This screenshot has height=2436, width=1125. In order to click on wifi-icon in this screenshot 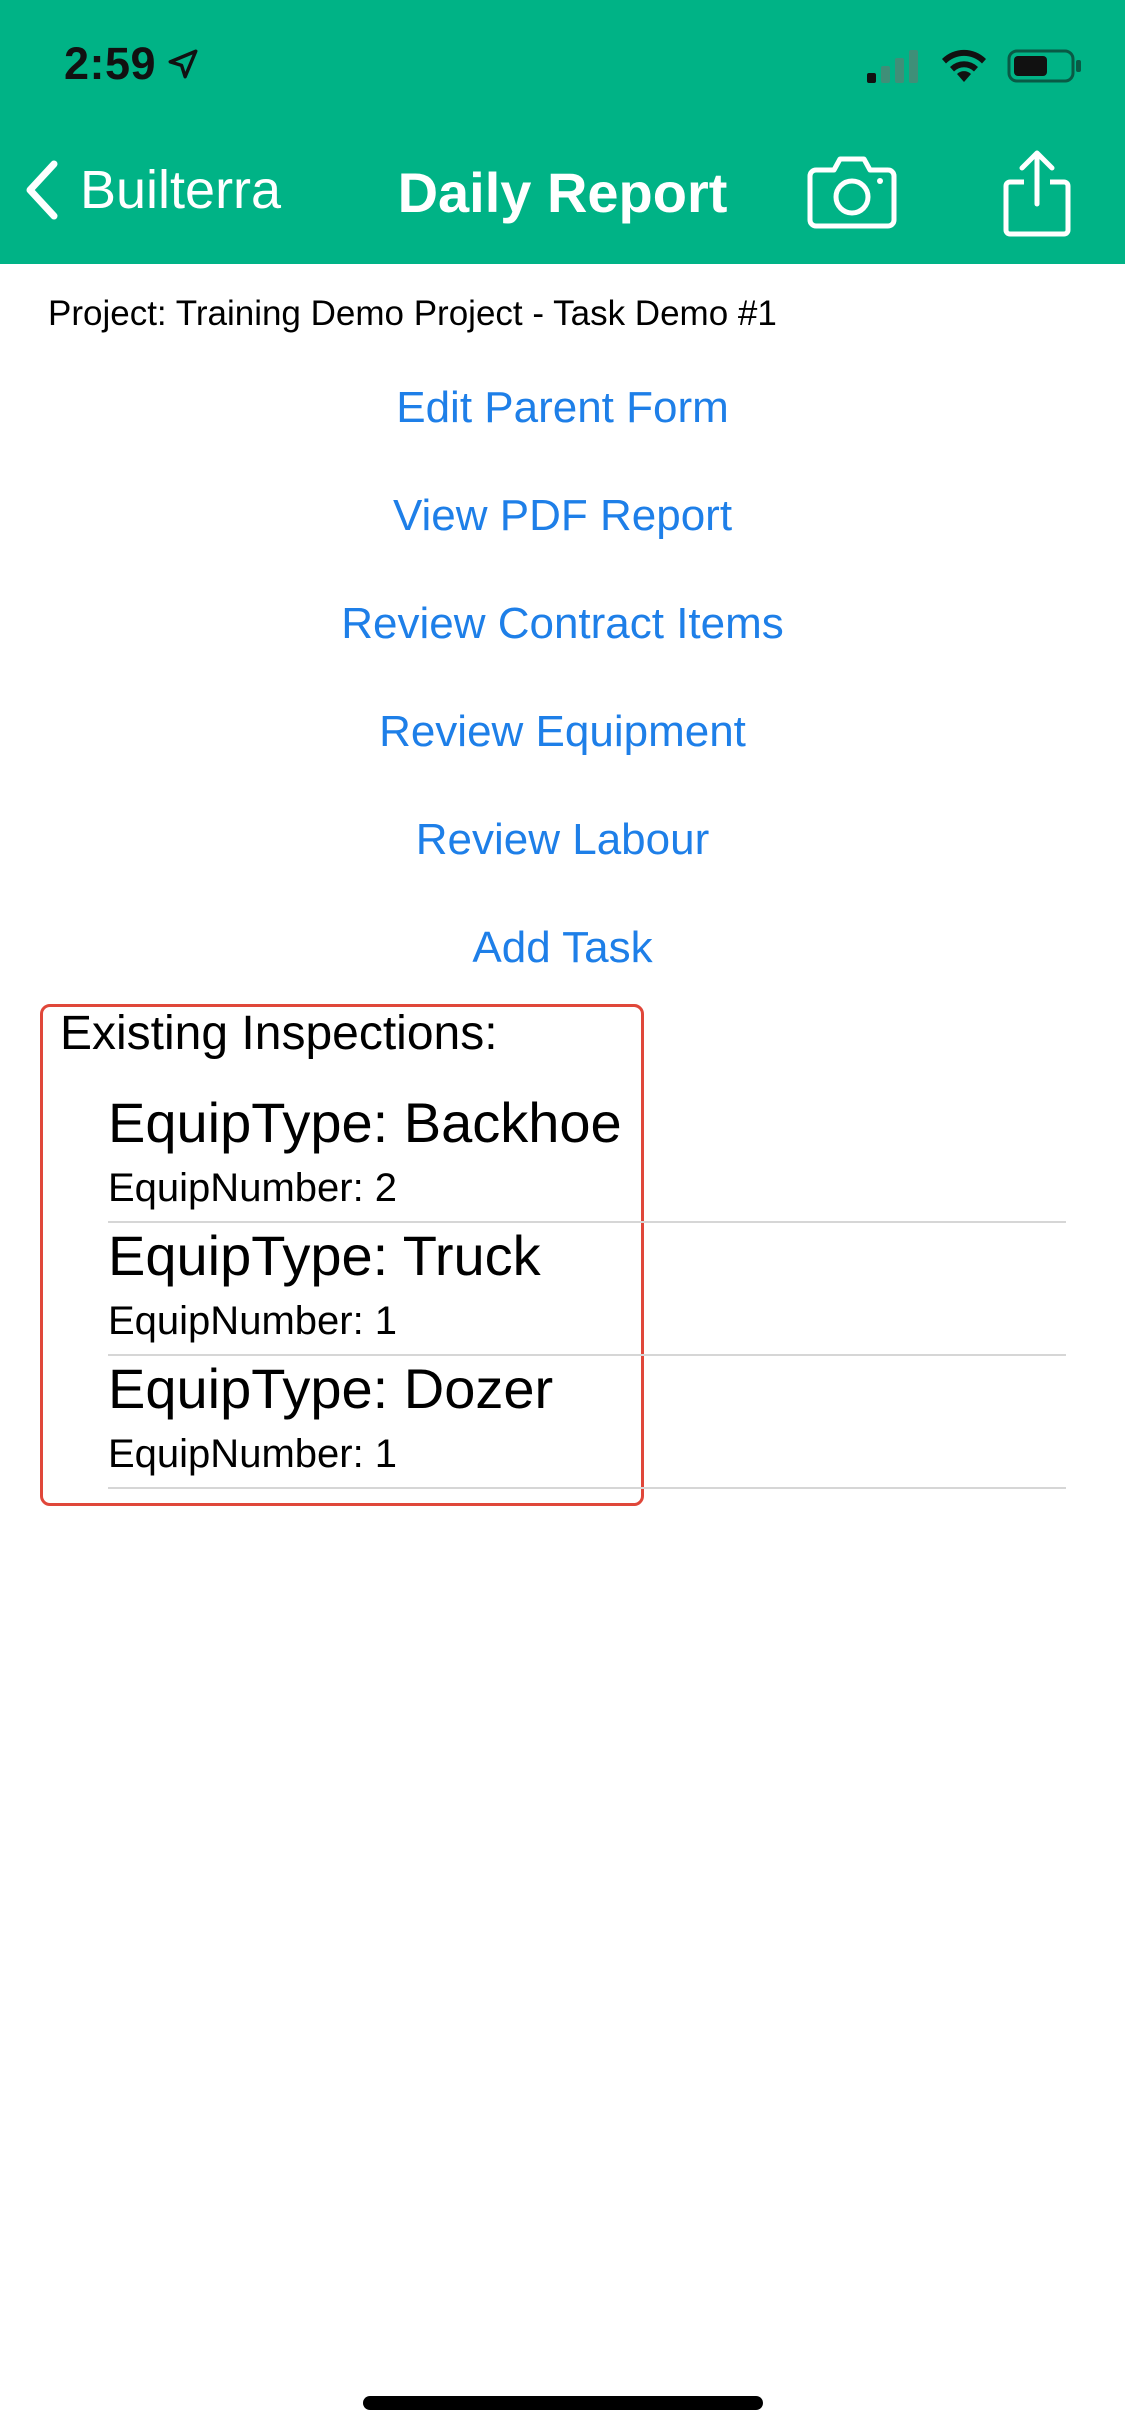, I will do `click(964, 65)`.